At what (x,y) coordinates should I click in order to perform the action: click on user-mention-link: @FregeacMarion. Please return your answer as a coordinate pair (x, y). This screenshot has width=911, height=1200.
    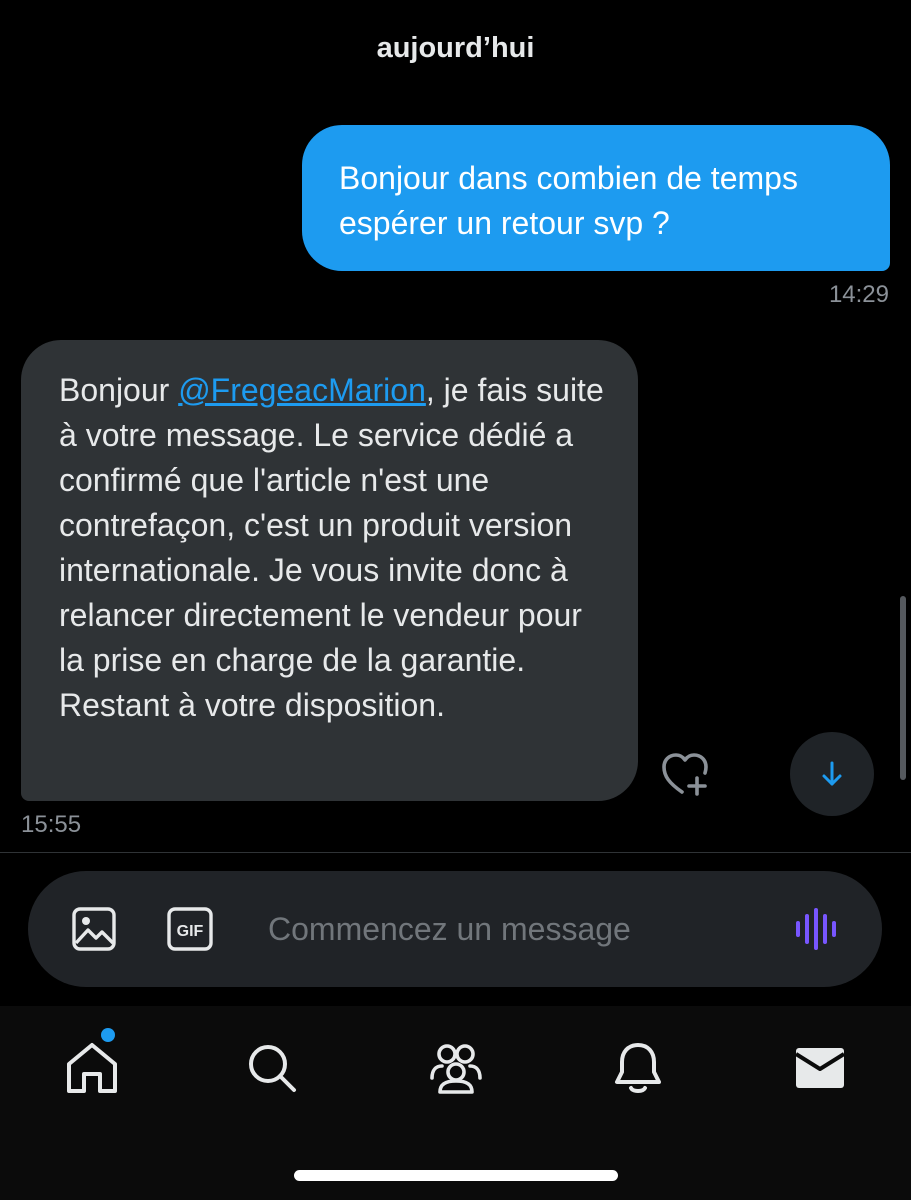
    Looking at the image, I should click on (302, 390).